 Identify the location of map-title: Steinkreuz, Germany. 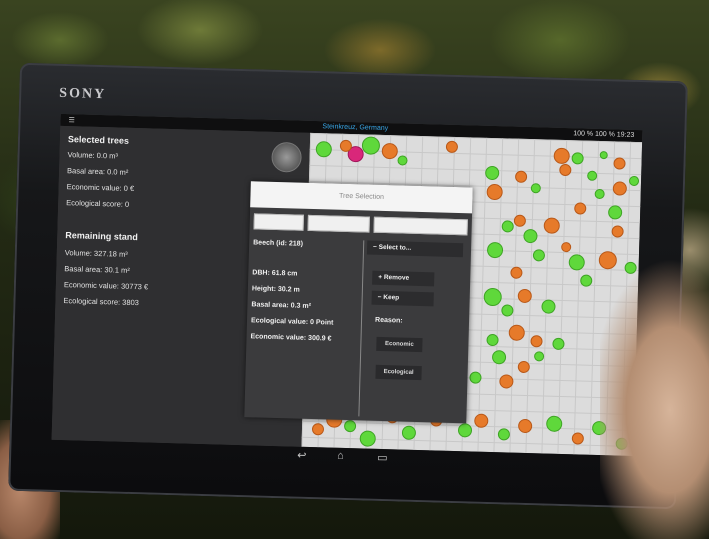
(355, 128).